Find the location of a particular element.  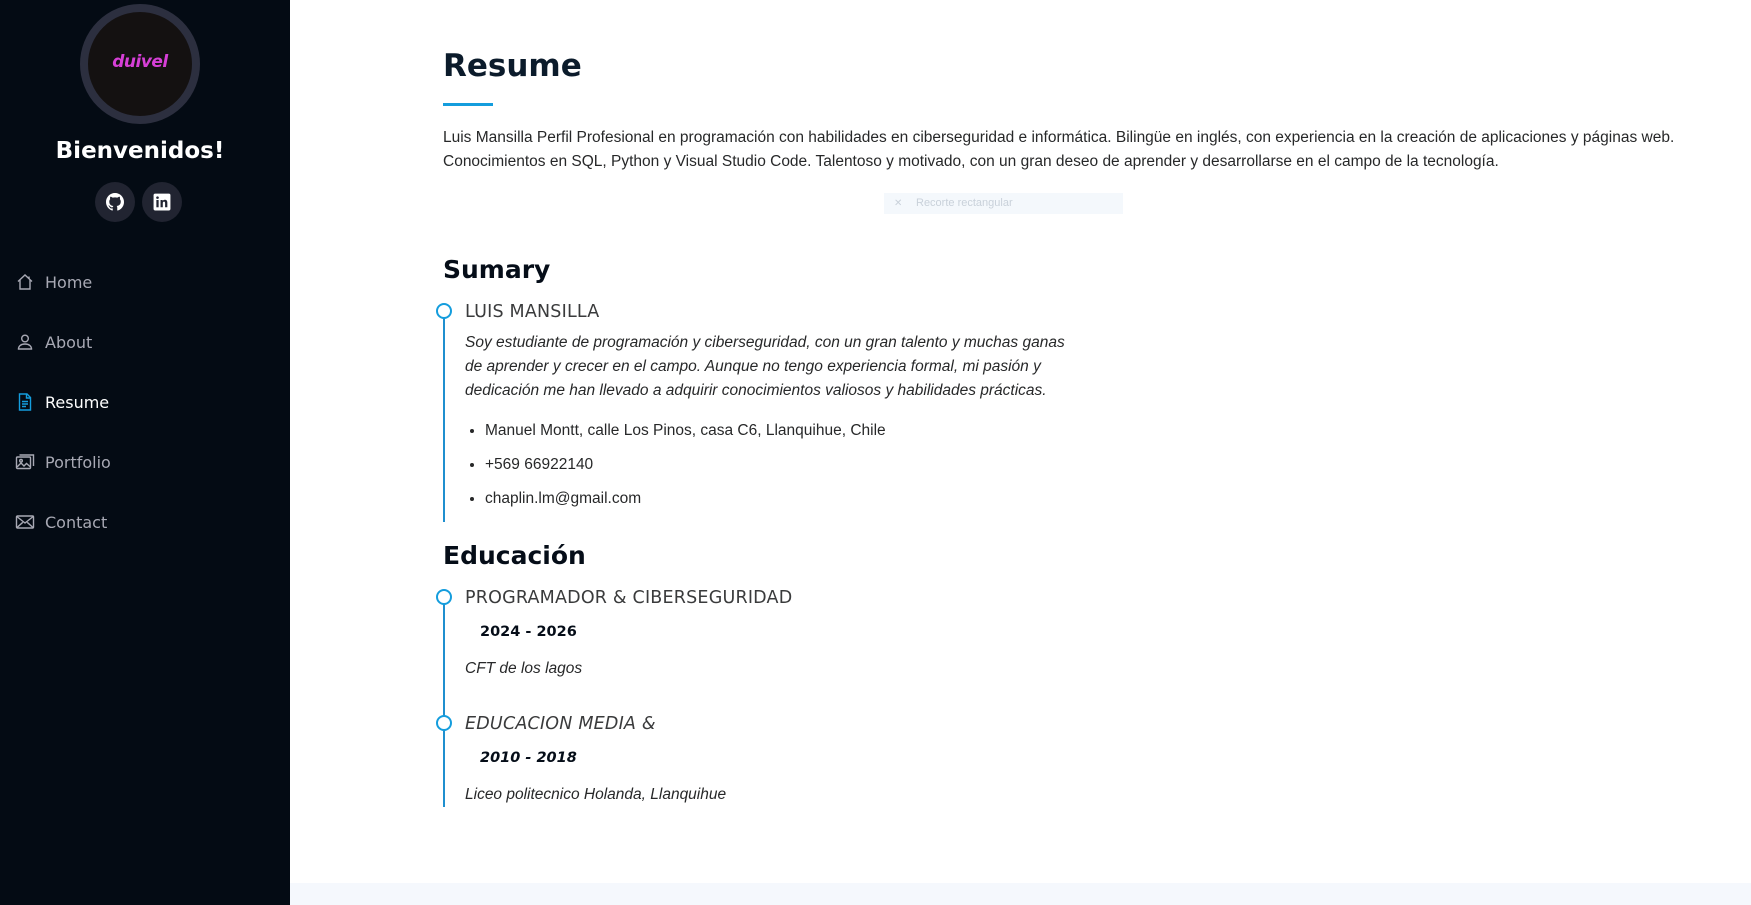

nav-label-contact: Contact is located at coordinates (76, 522).